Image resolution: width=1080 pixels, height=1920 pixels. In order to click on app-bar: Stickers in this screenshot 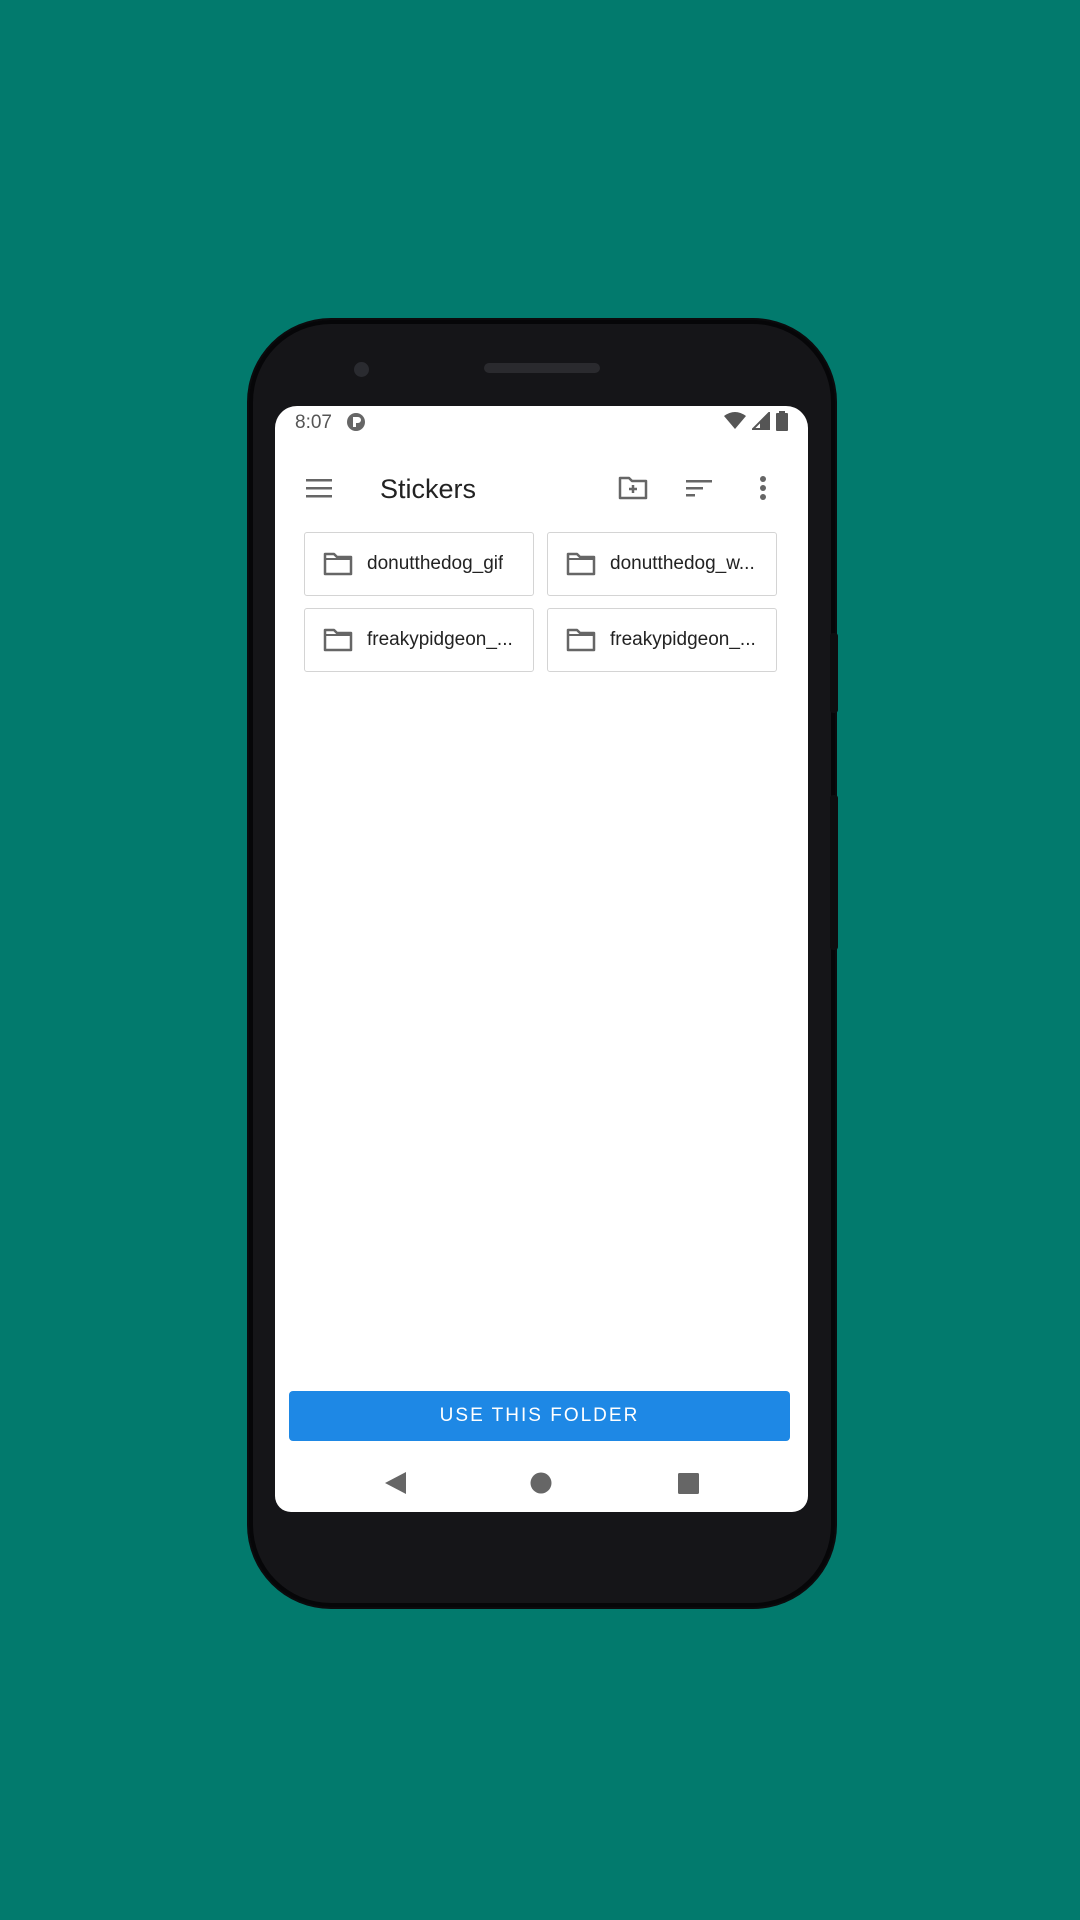, I will do `click(541, 489)`.